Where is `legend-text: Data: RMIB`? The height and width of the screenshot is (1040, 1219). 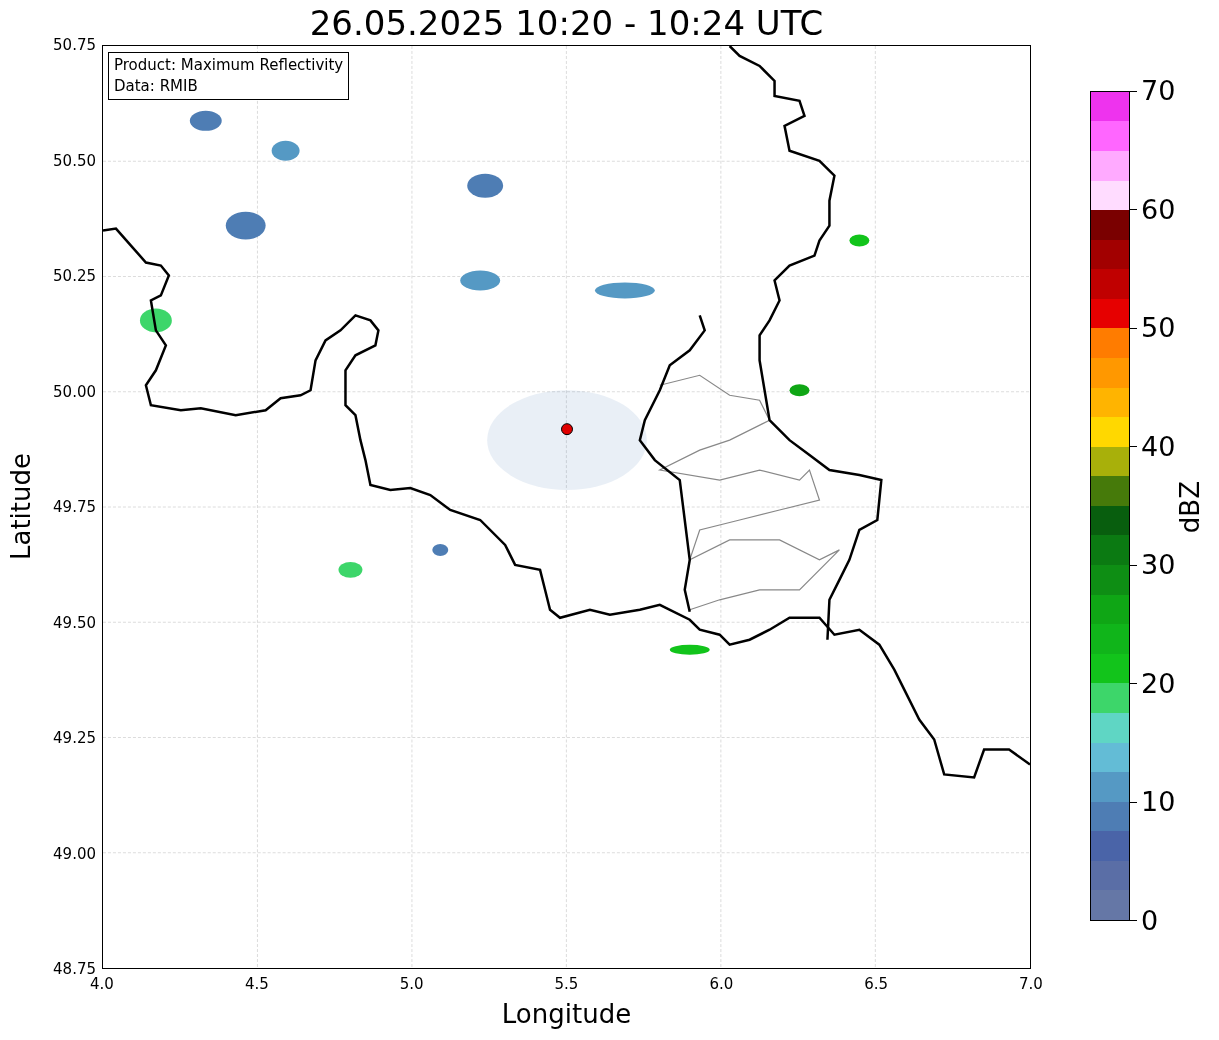 legend-text: Data: RMIB is located at coordinates (156, 86).